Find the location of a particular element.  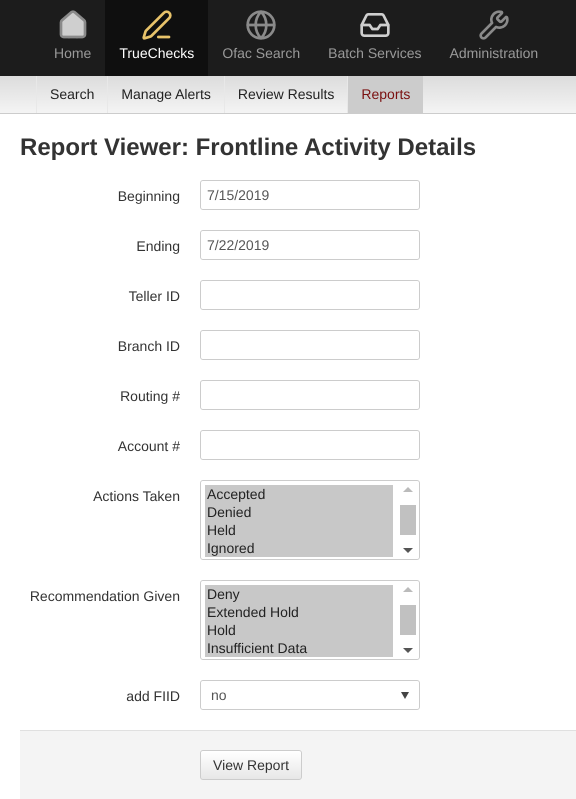

field-label: Beginning is located at coordinates (148, 196).